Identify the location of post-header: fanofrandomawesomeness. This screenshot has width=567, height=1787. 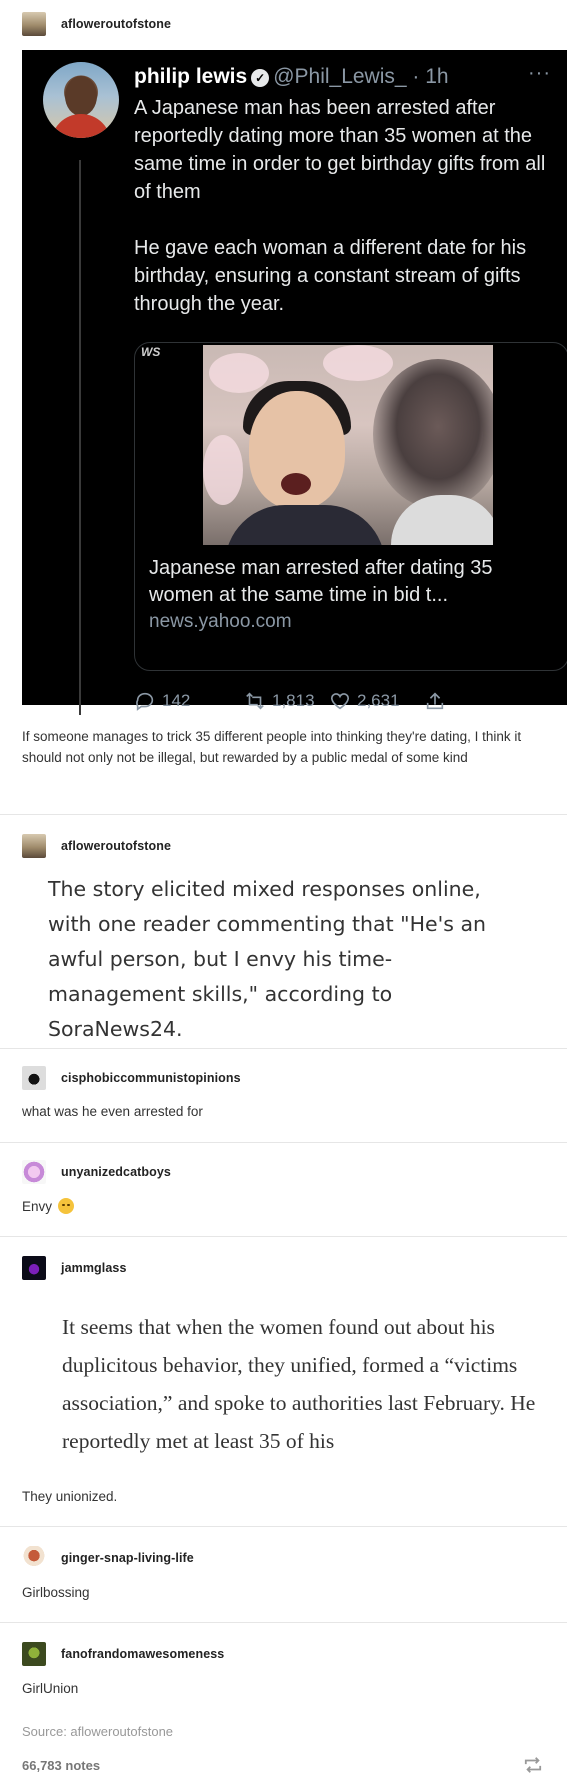
(123, 1654).